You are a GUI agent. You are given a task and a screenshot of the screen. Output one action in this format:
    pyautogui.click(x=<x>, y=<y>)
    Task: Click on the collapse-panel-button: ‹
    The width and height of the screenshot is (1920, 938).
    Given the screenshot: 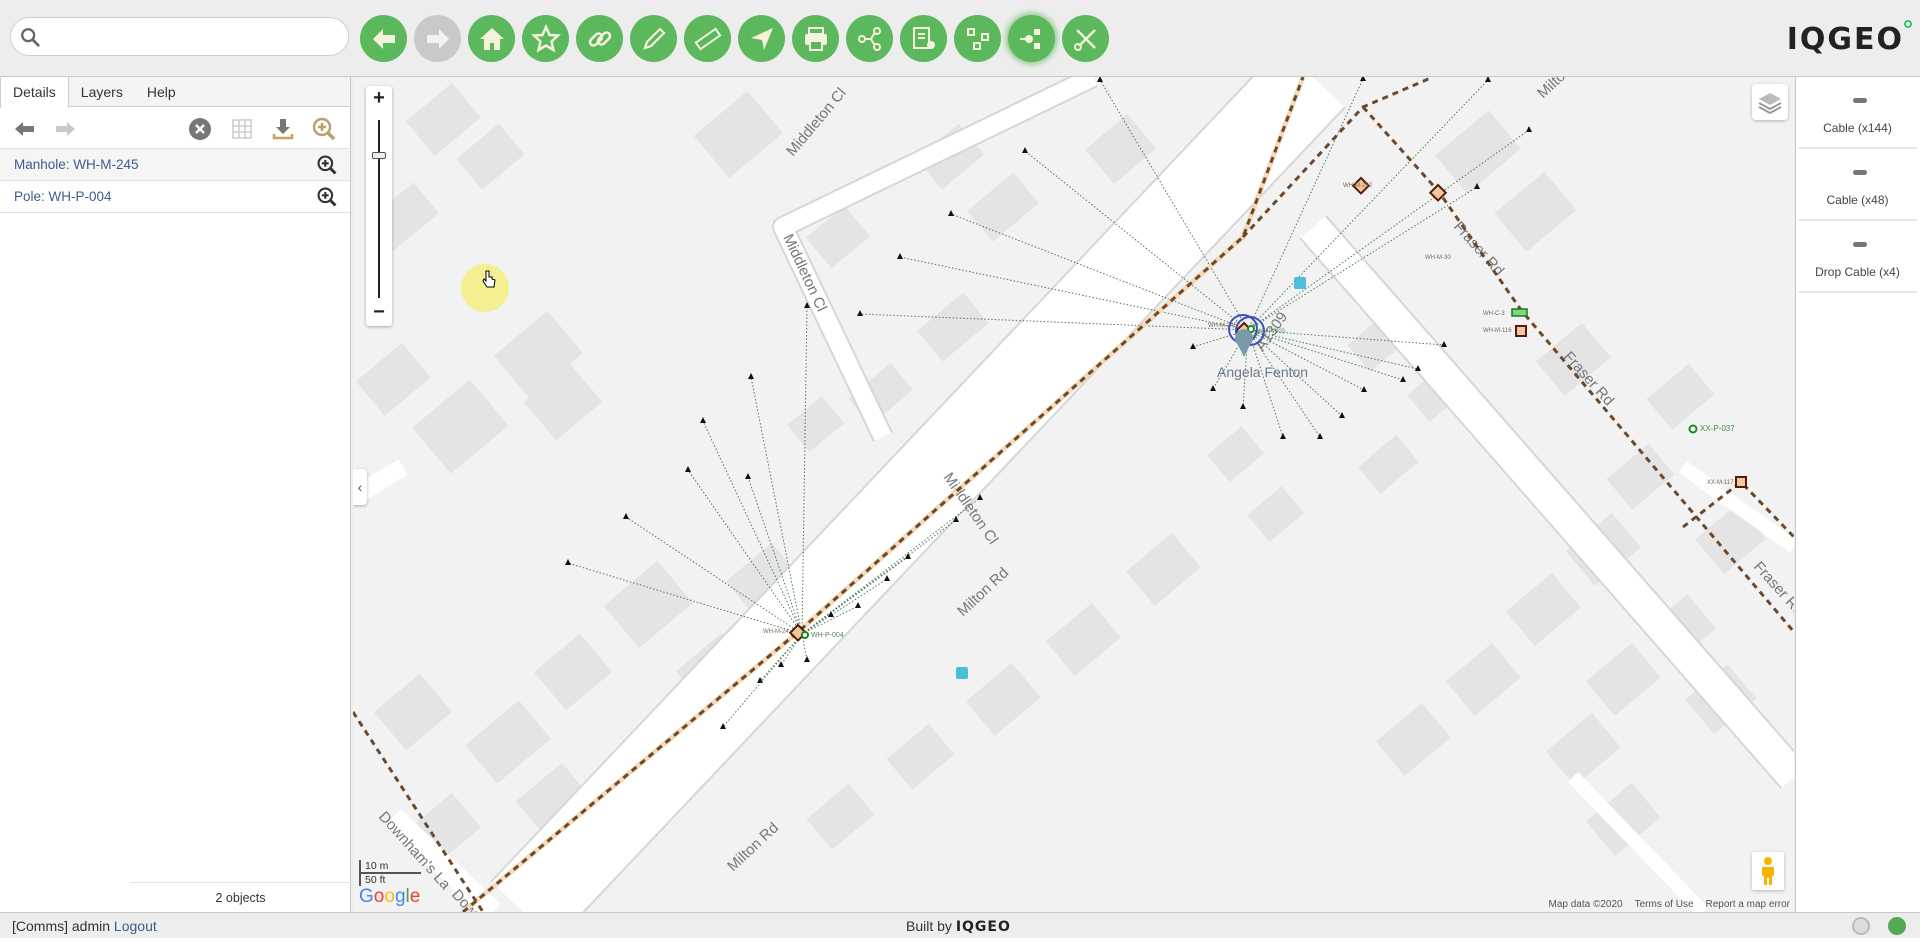 What is the action you would take?
    pyautogui.click(x=360, y=487)
    